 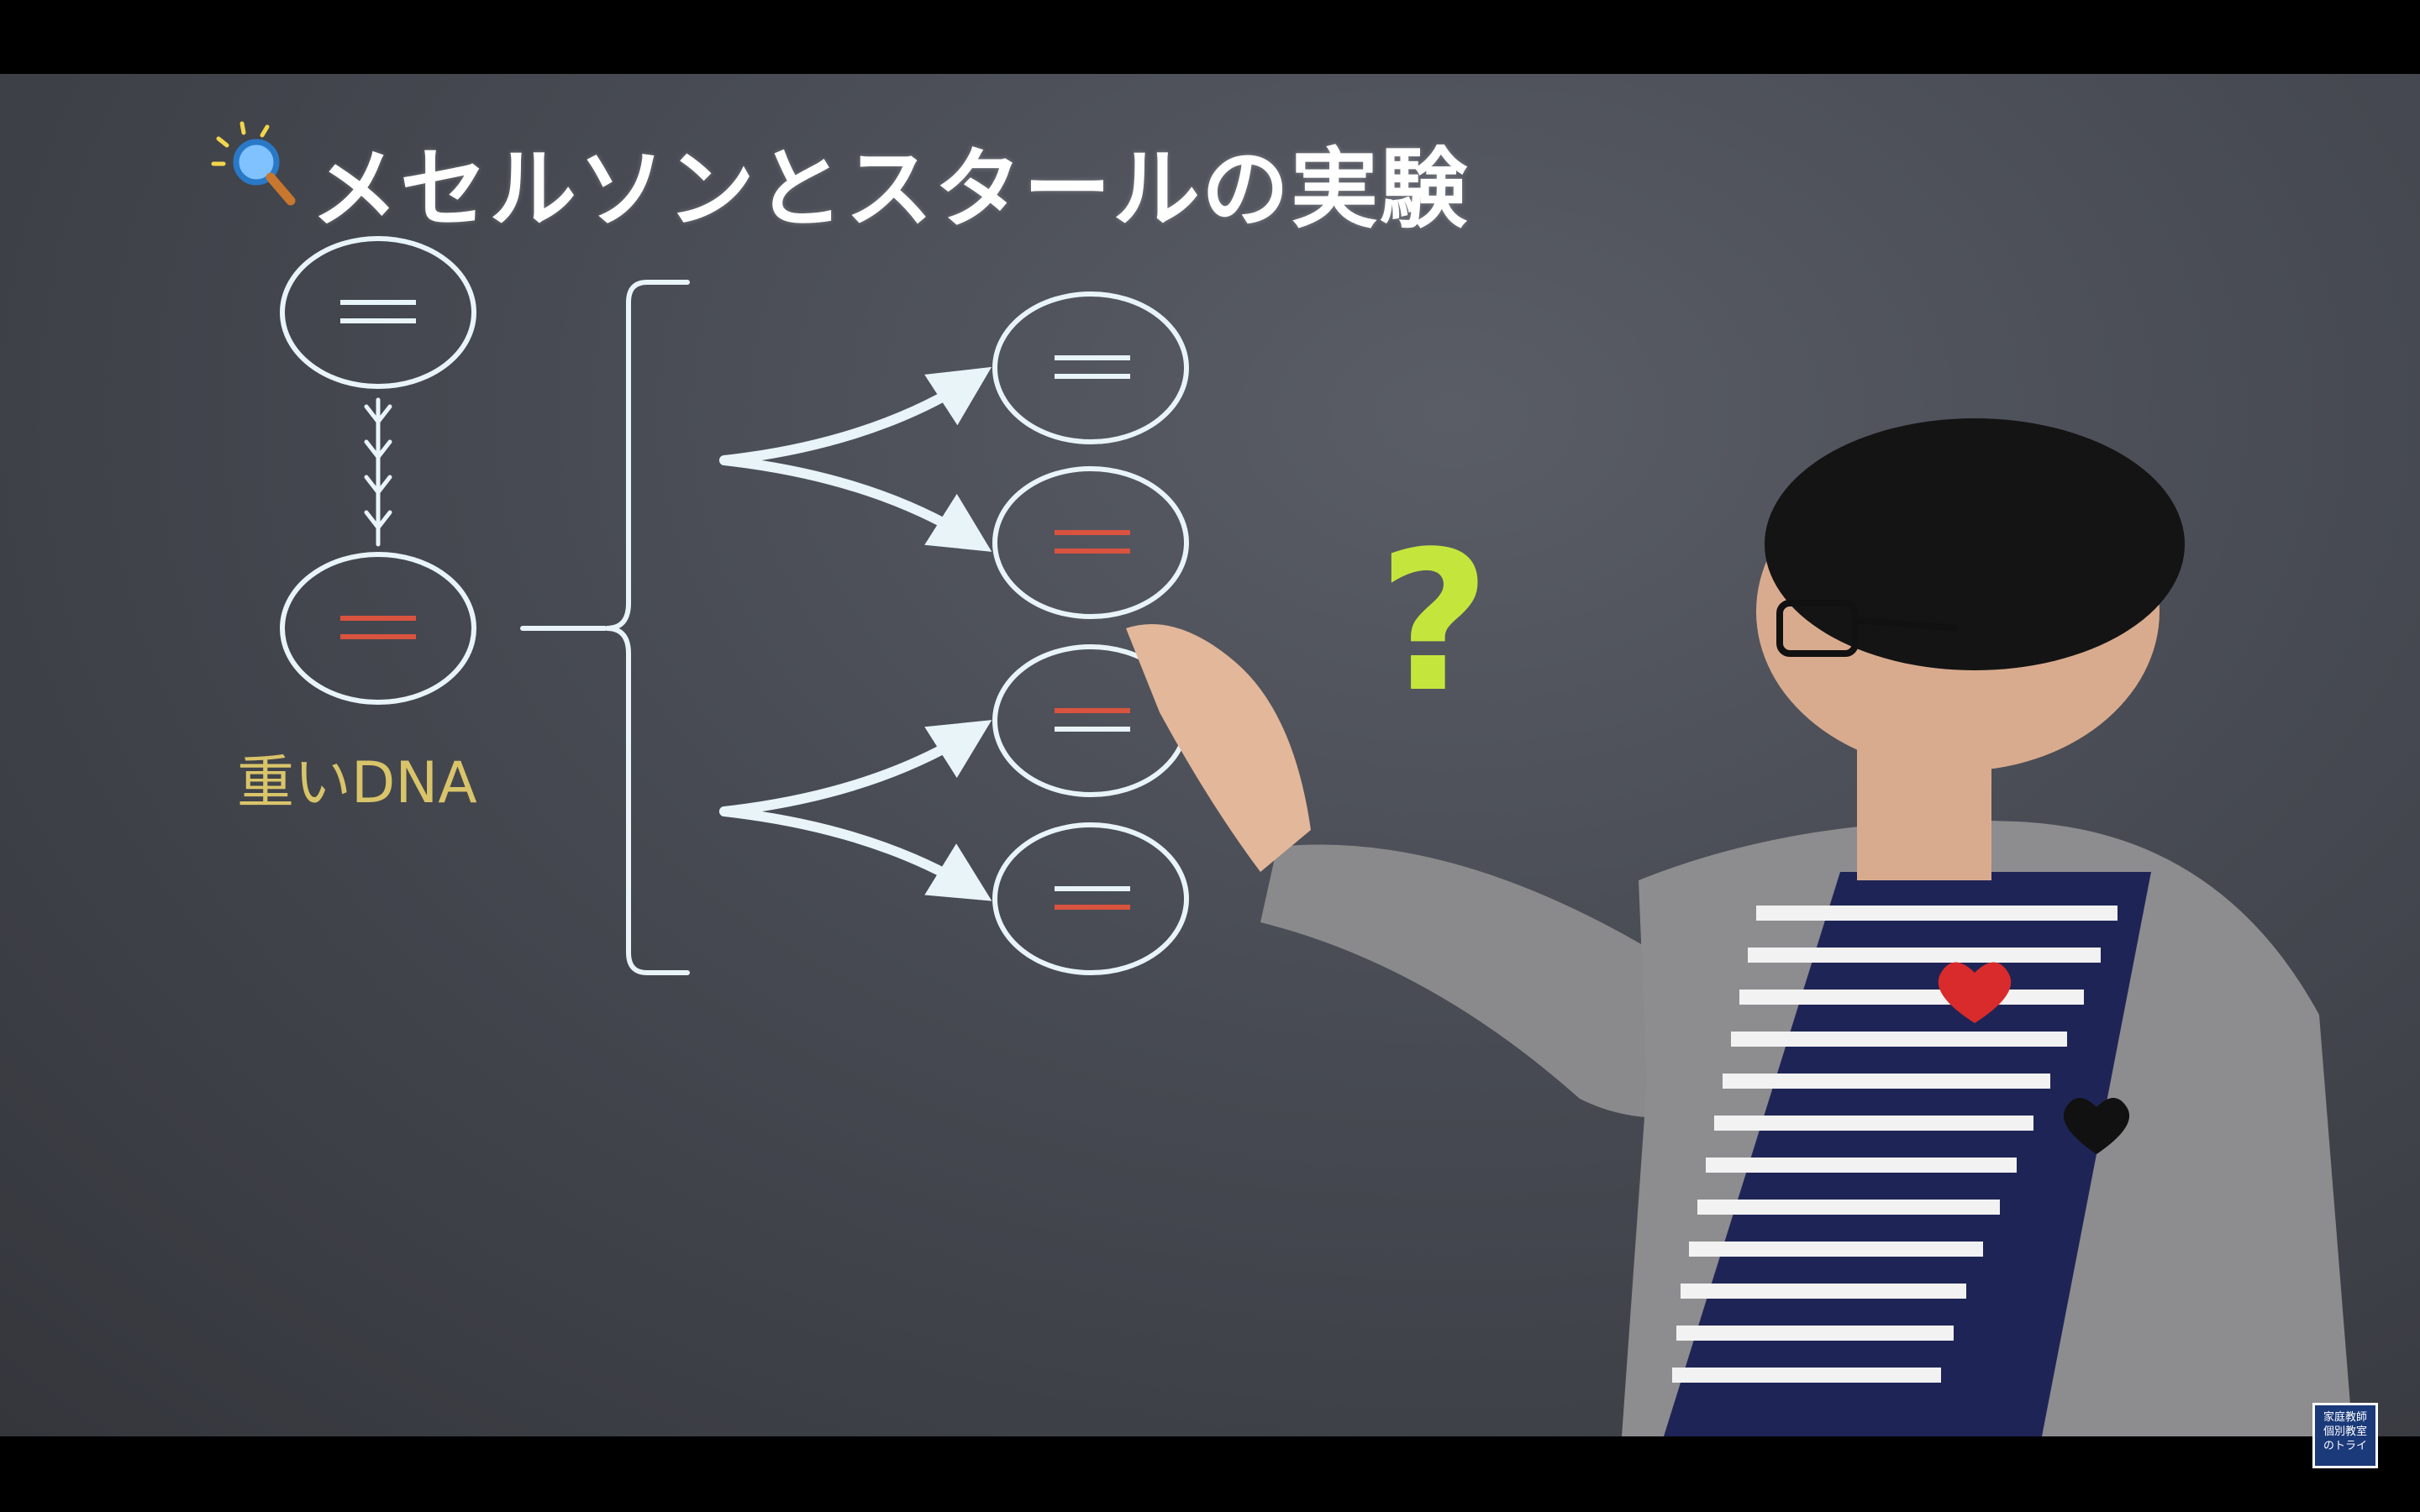 I want to click on branch-arrows-upper, so click(x=855, y=459).